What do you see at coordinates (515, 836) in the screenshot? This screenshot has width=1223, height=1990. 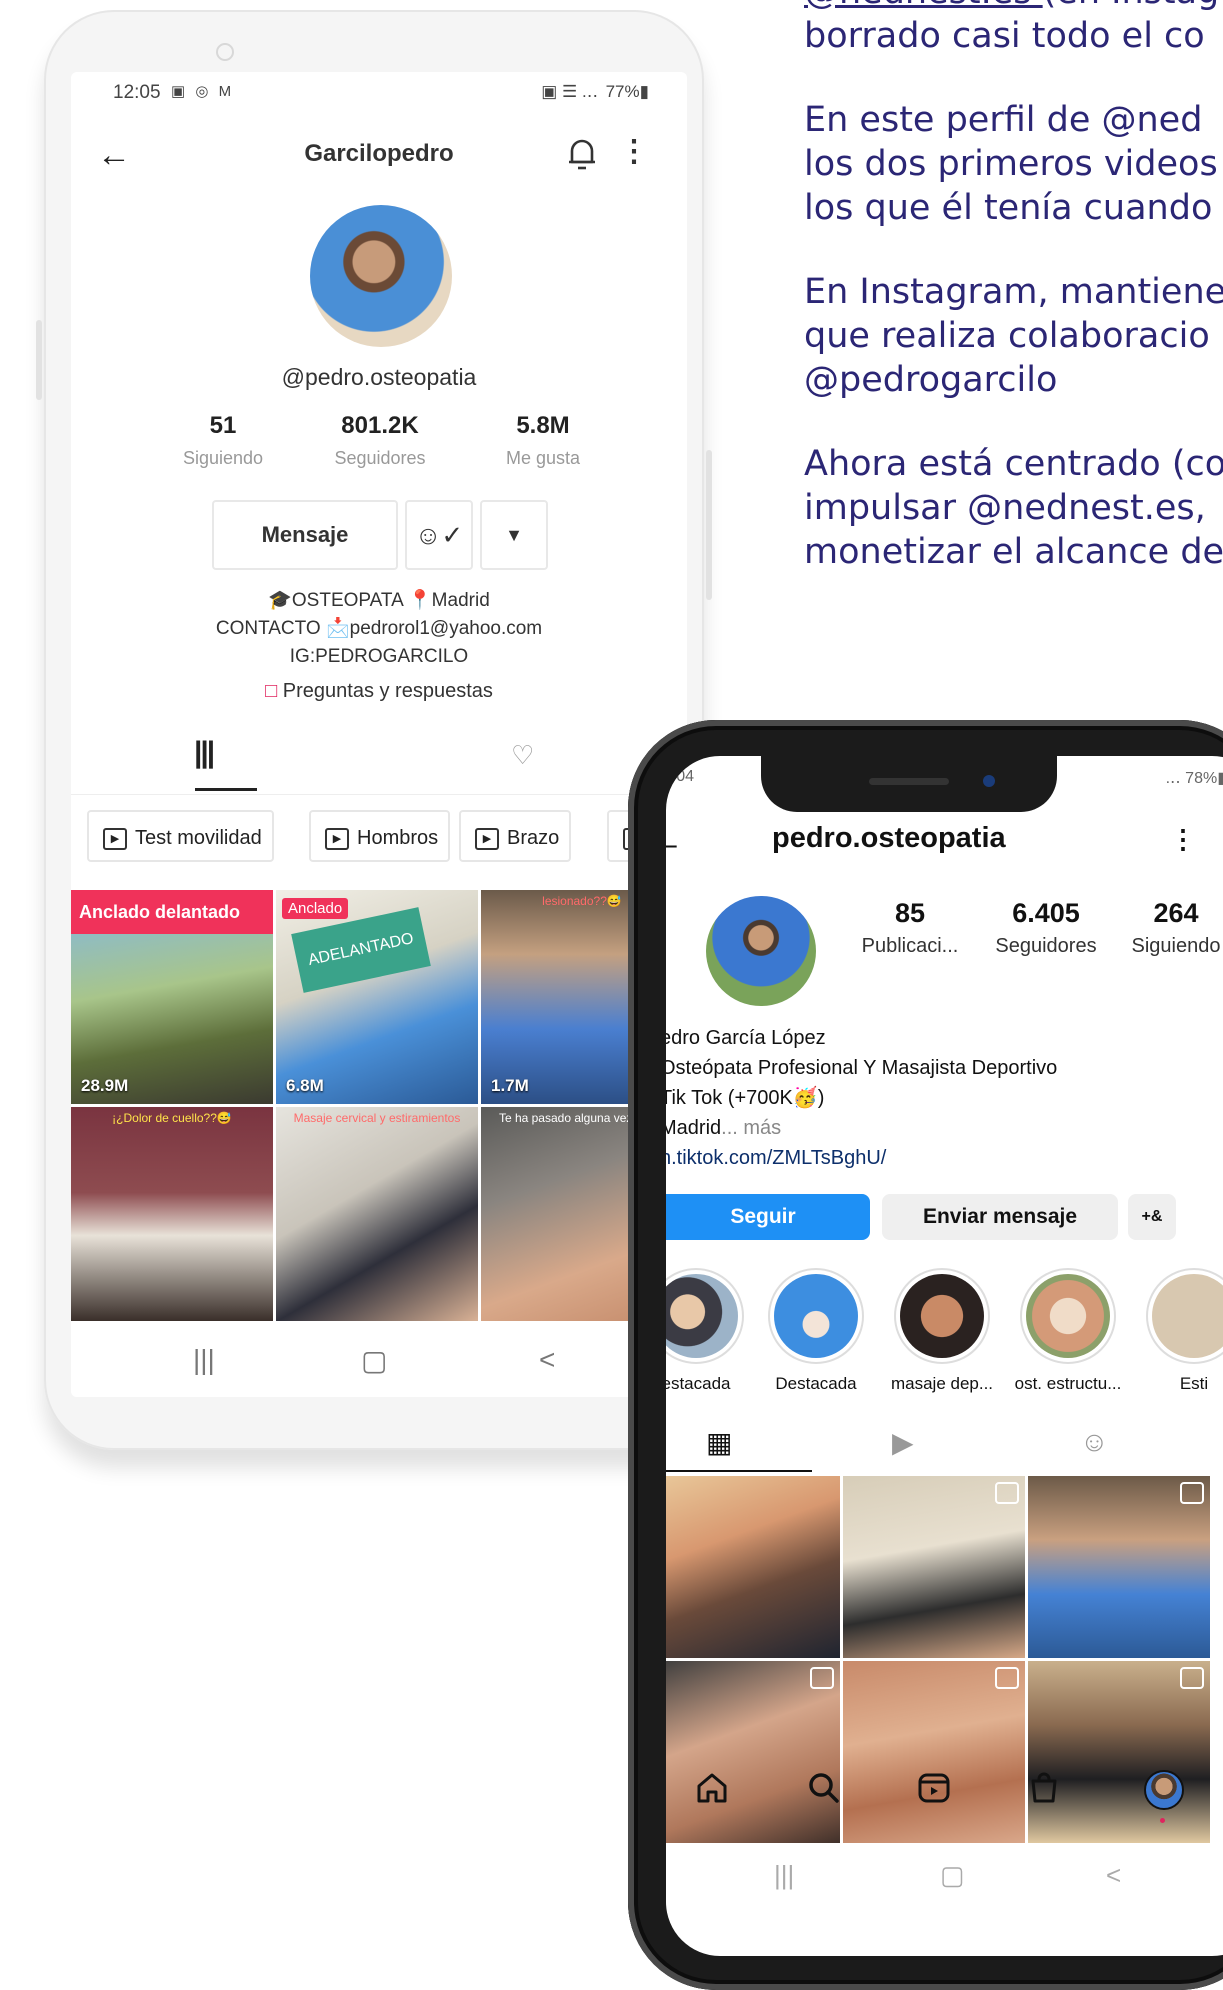 I see `playlist-chip: ▶ Brazo` at bounding box center [515, 836].